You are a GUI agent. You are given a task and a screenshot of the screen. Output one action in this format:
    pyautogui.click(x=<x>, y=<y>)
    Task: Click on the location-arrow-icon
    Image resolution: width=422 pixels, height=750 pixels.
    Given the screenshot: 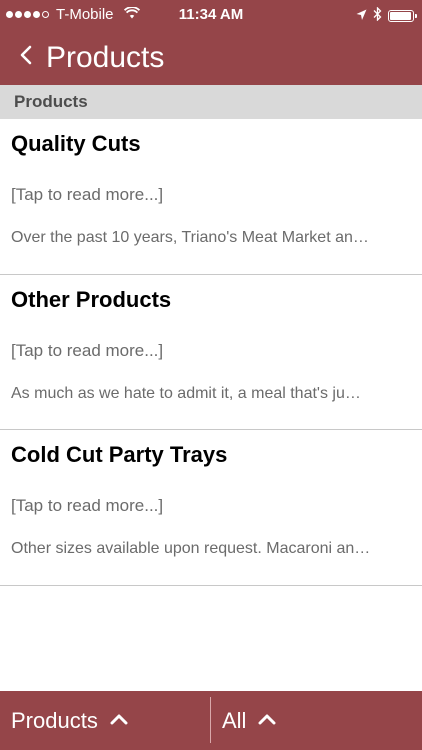 What is the action you would take?
    pyautogui.click(x=361, y=16)
    